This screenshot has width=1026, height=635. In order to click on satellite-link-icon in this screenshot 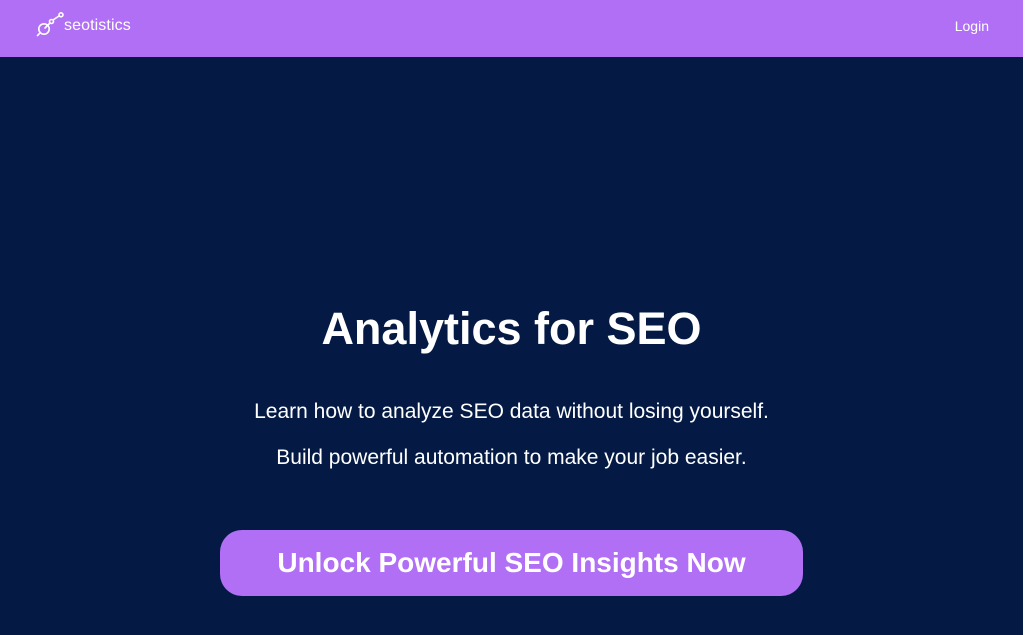, I will do `click(50, 24)`.